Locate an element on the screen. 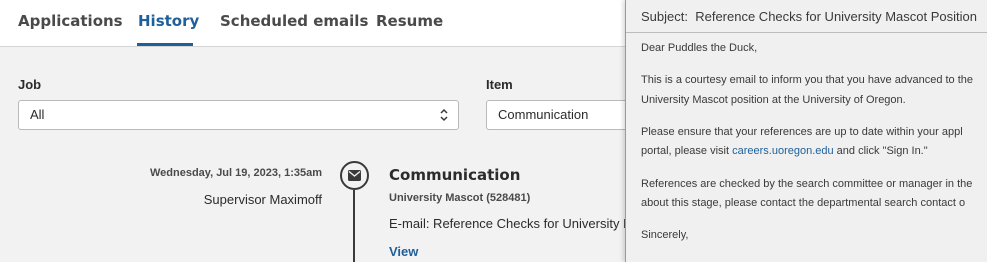 The width and height of the screenshot is (987, 262). active-tab-indicator is located at coordinates (165, 44).